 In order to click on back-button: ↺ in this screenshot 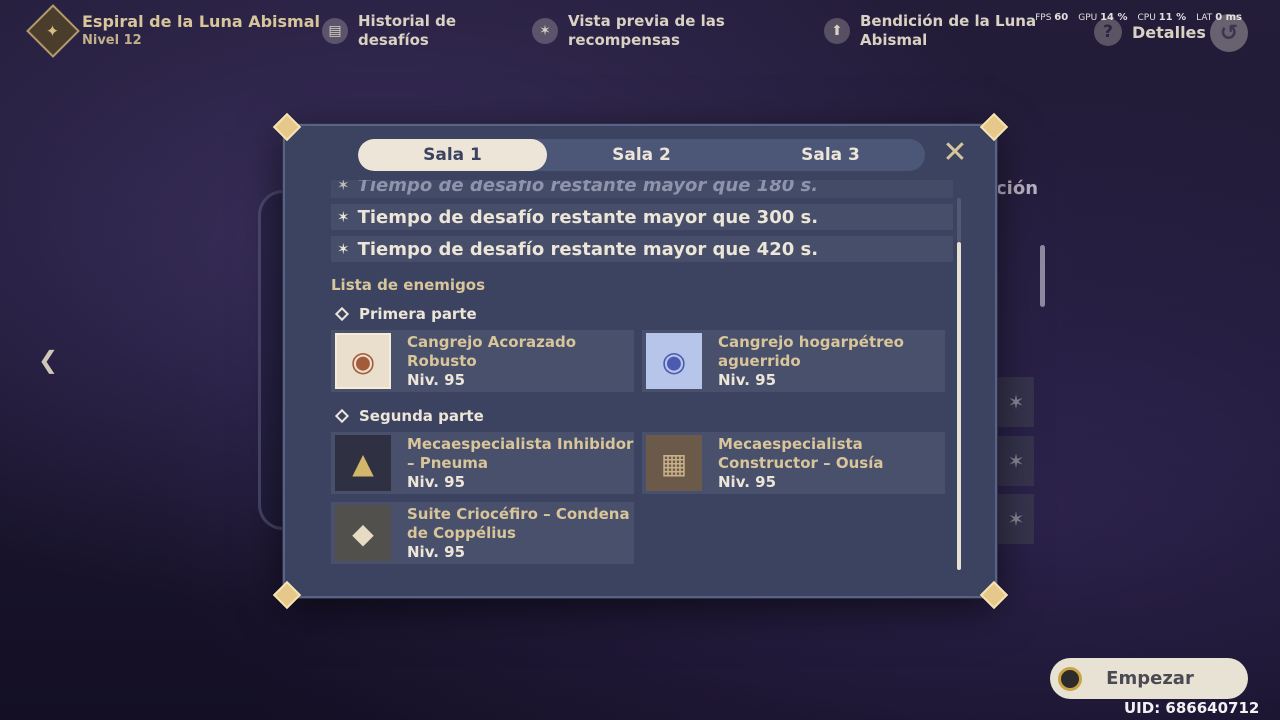, I will do `click(1229, 33)`.